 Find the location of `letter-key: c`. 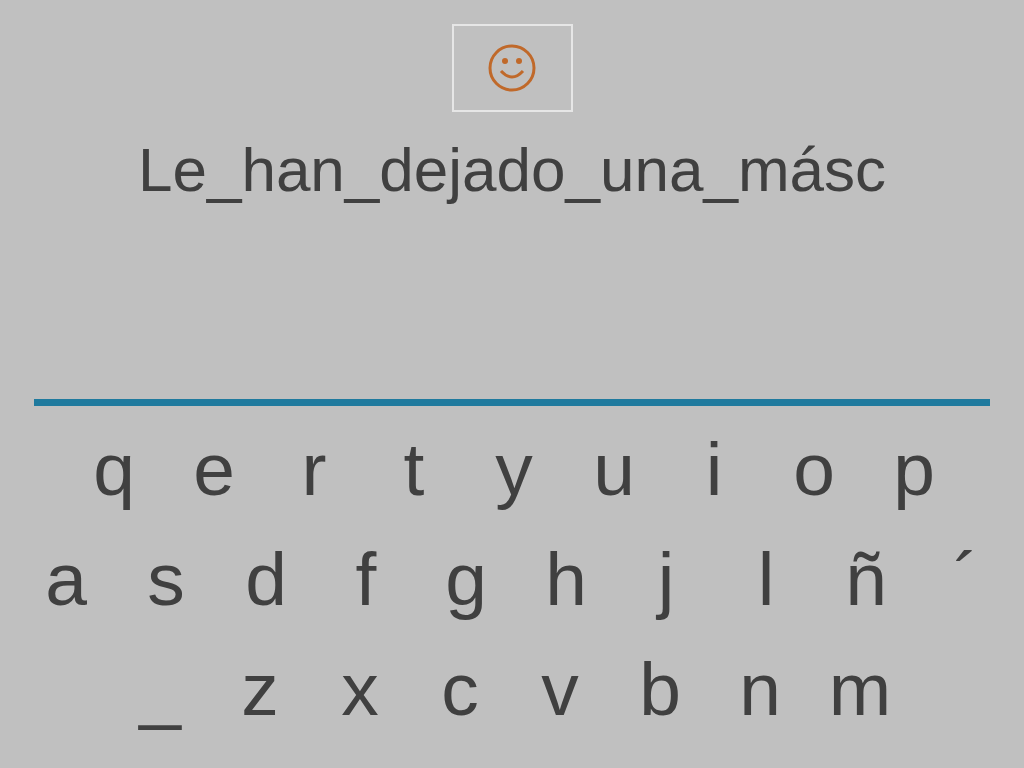

letter-key: c is located at coordinates (460, 689).